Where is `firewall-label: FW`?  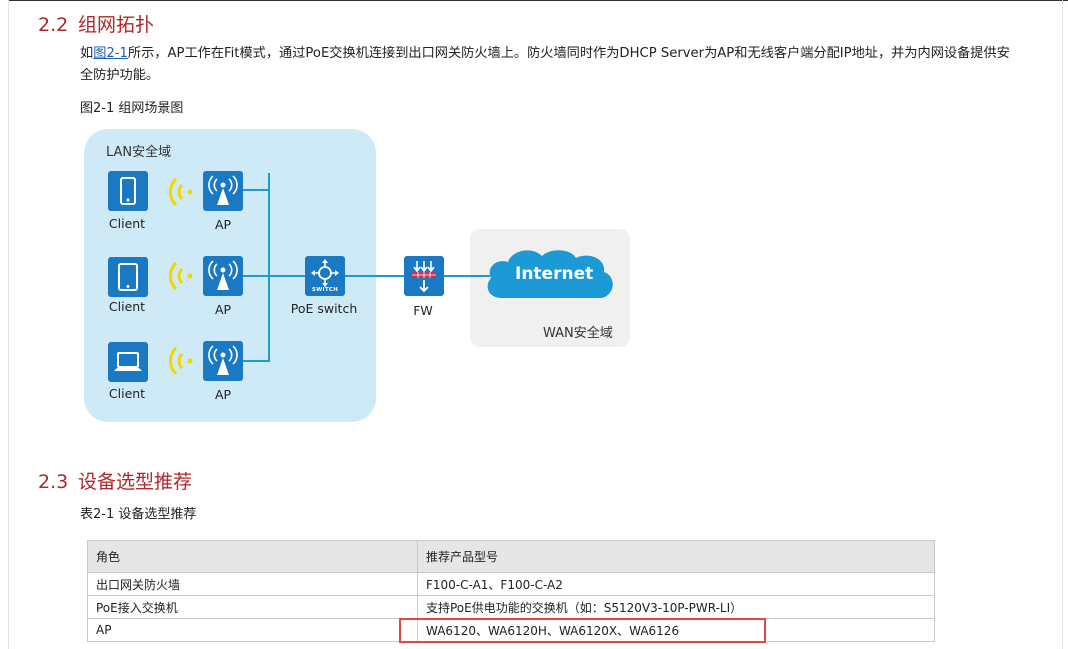
firewall-label: FW is located at coordinates (423, 310).